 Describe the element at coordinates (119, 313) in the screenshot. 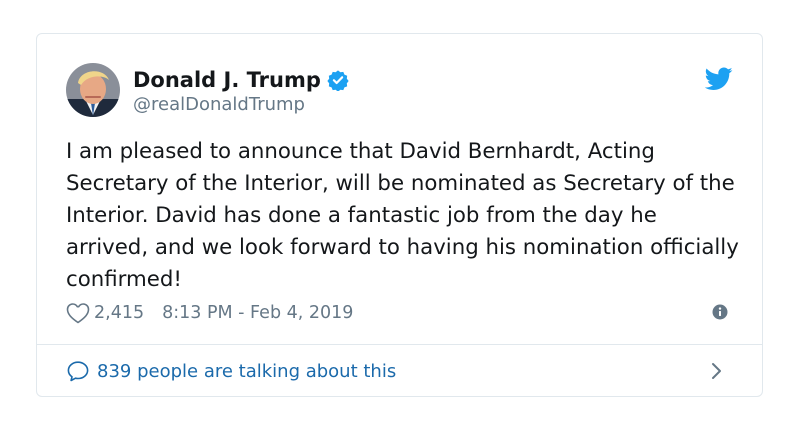

I see `like-count: 2,415` at that location.